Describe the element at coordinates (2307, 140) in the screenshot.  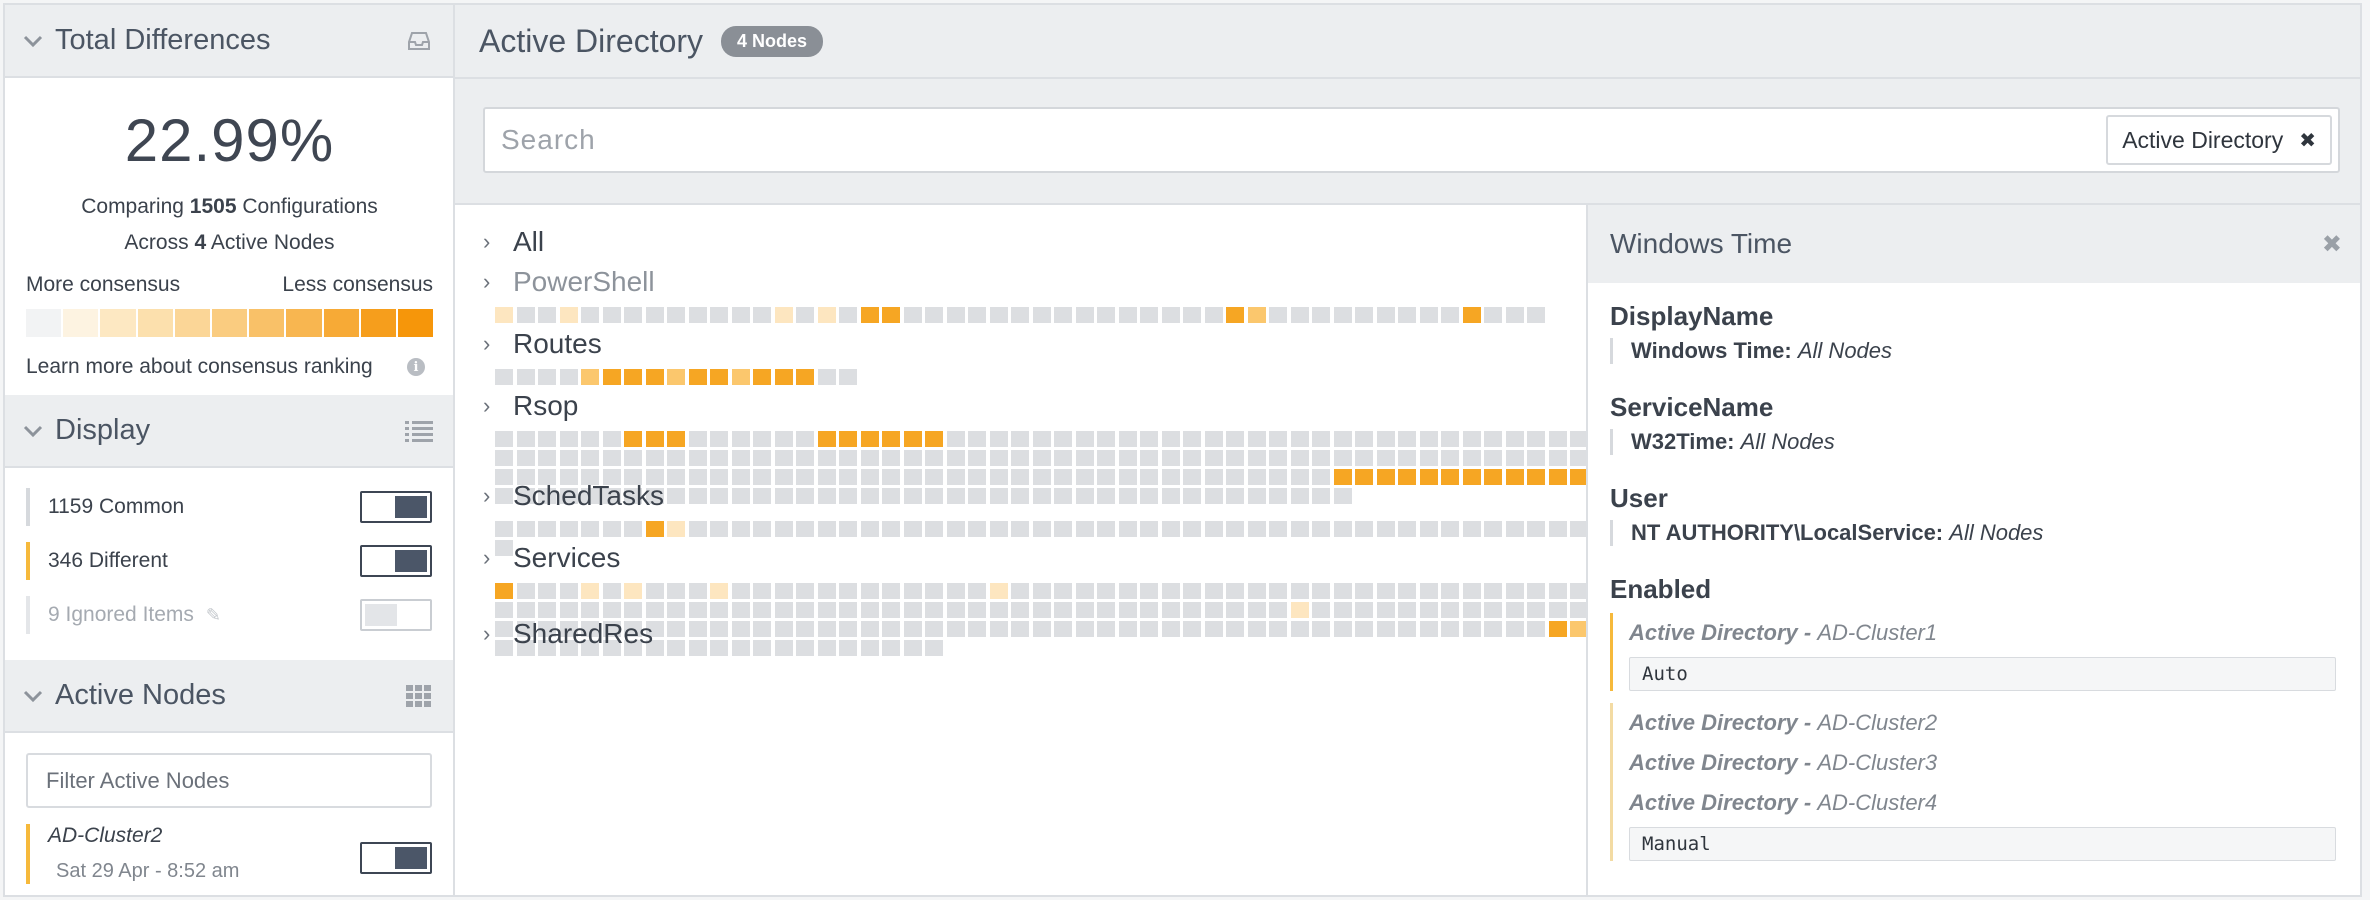
I see `remove-filter-icon: ✖` at that location.